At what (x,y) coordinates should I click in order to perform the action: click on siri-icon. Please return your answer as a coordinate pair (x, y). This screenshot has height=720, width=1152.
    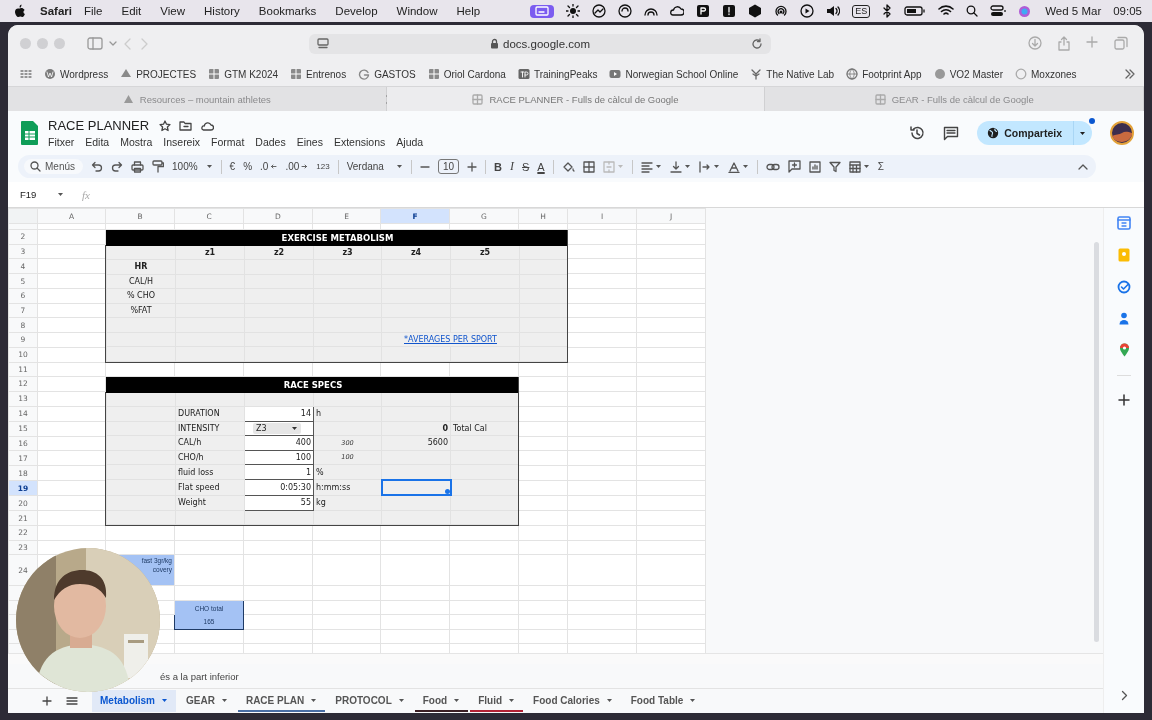
    Looking at the image, I should click on (1025, 11).